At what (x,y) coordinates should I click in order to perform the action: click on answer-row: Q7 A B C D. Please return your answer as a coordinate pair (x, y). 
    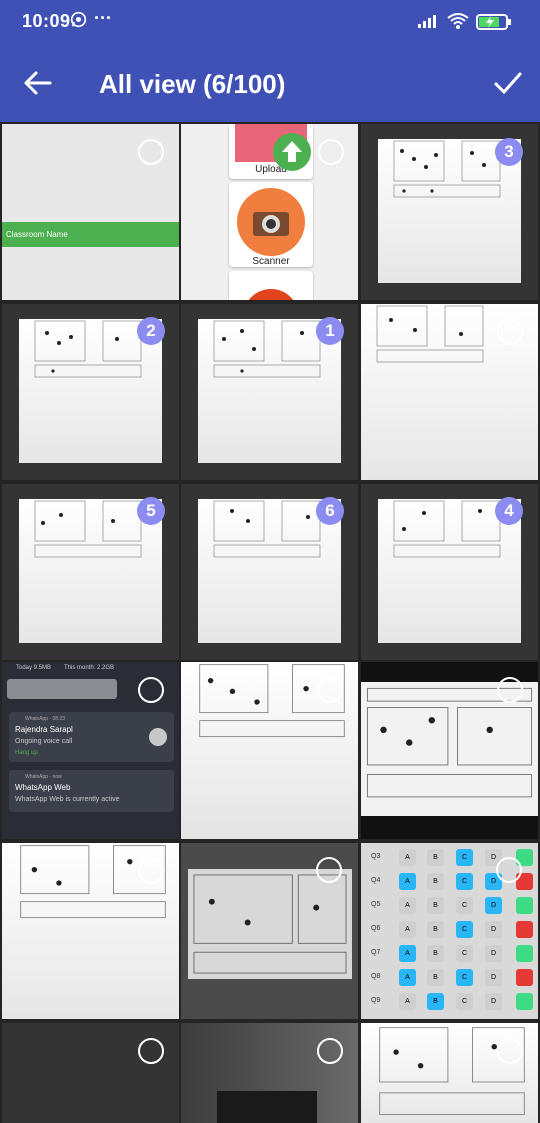
    Looking at the image, I should click on (449, 955).